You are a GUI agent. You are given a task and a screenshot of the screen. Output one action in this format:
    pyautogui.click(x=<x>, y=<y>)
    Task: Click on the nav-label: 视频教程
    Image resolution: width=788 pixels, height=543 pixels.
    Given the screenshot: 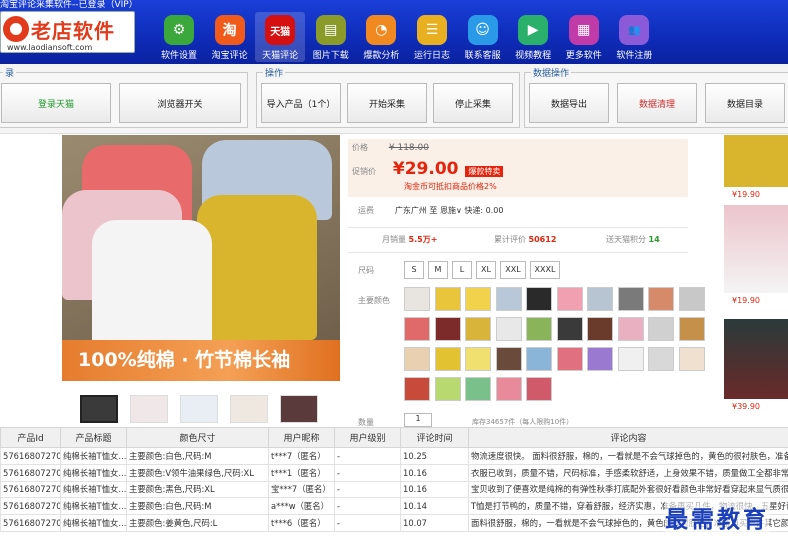 What is the action you would take?
    pyautogui.click(x=533, y=56)
    